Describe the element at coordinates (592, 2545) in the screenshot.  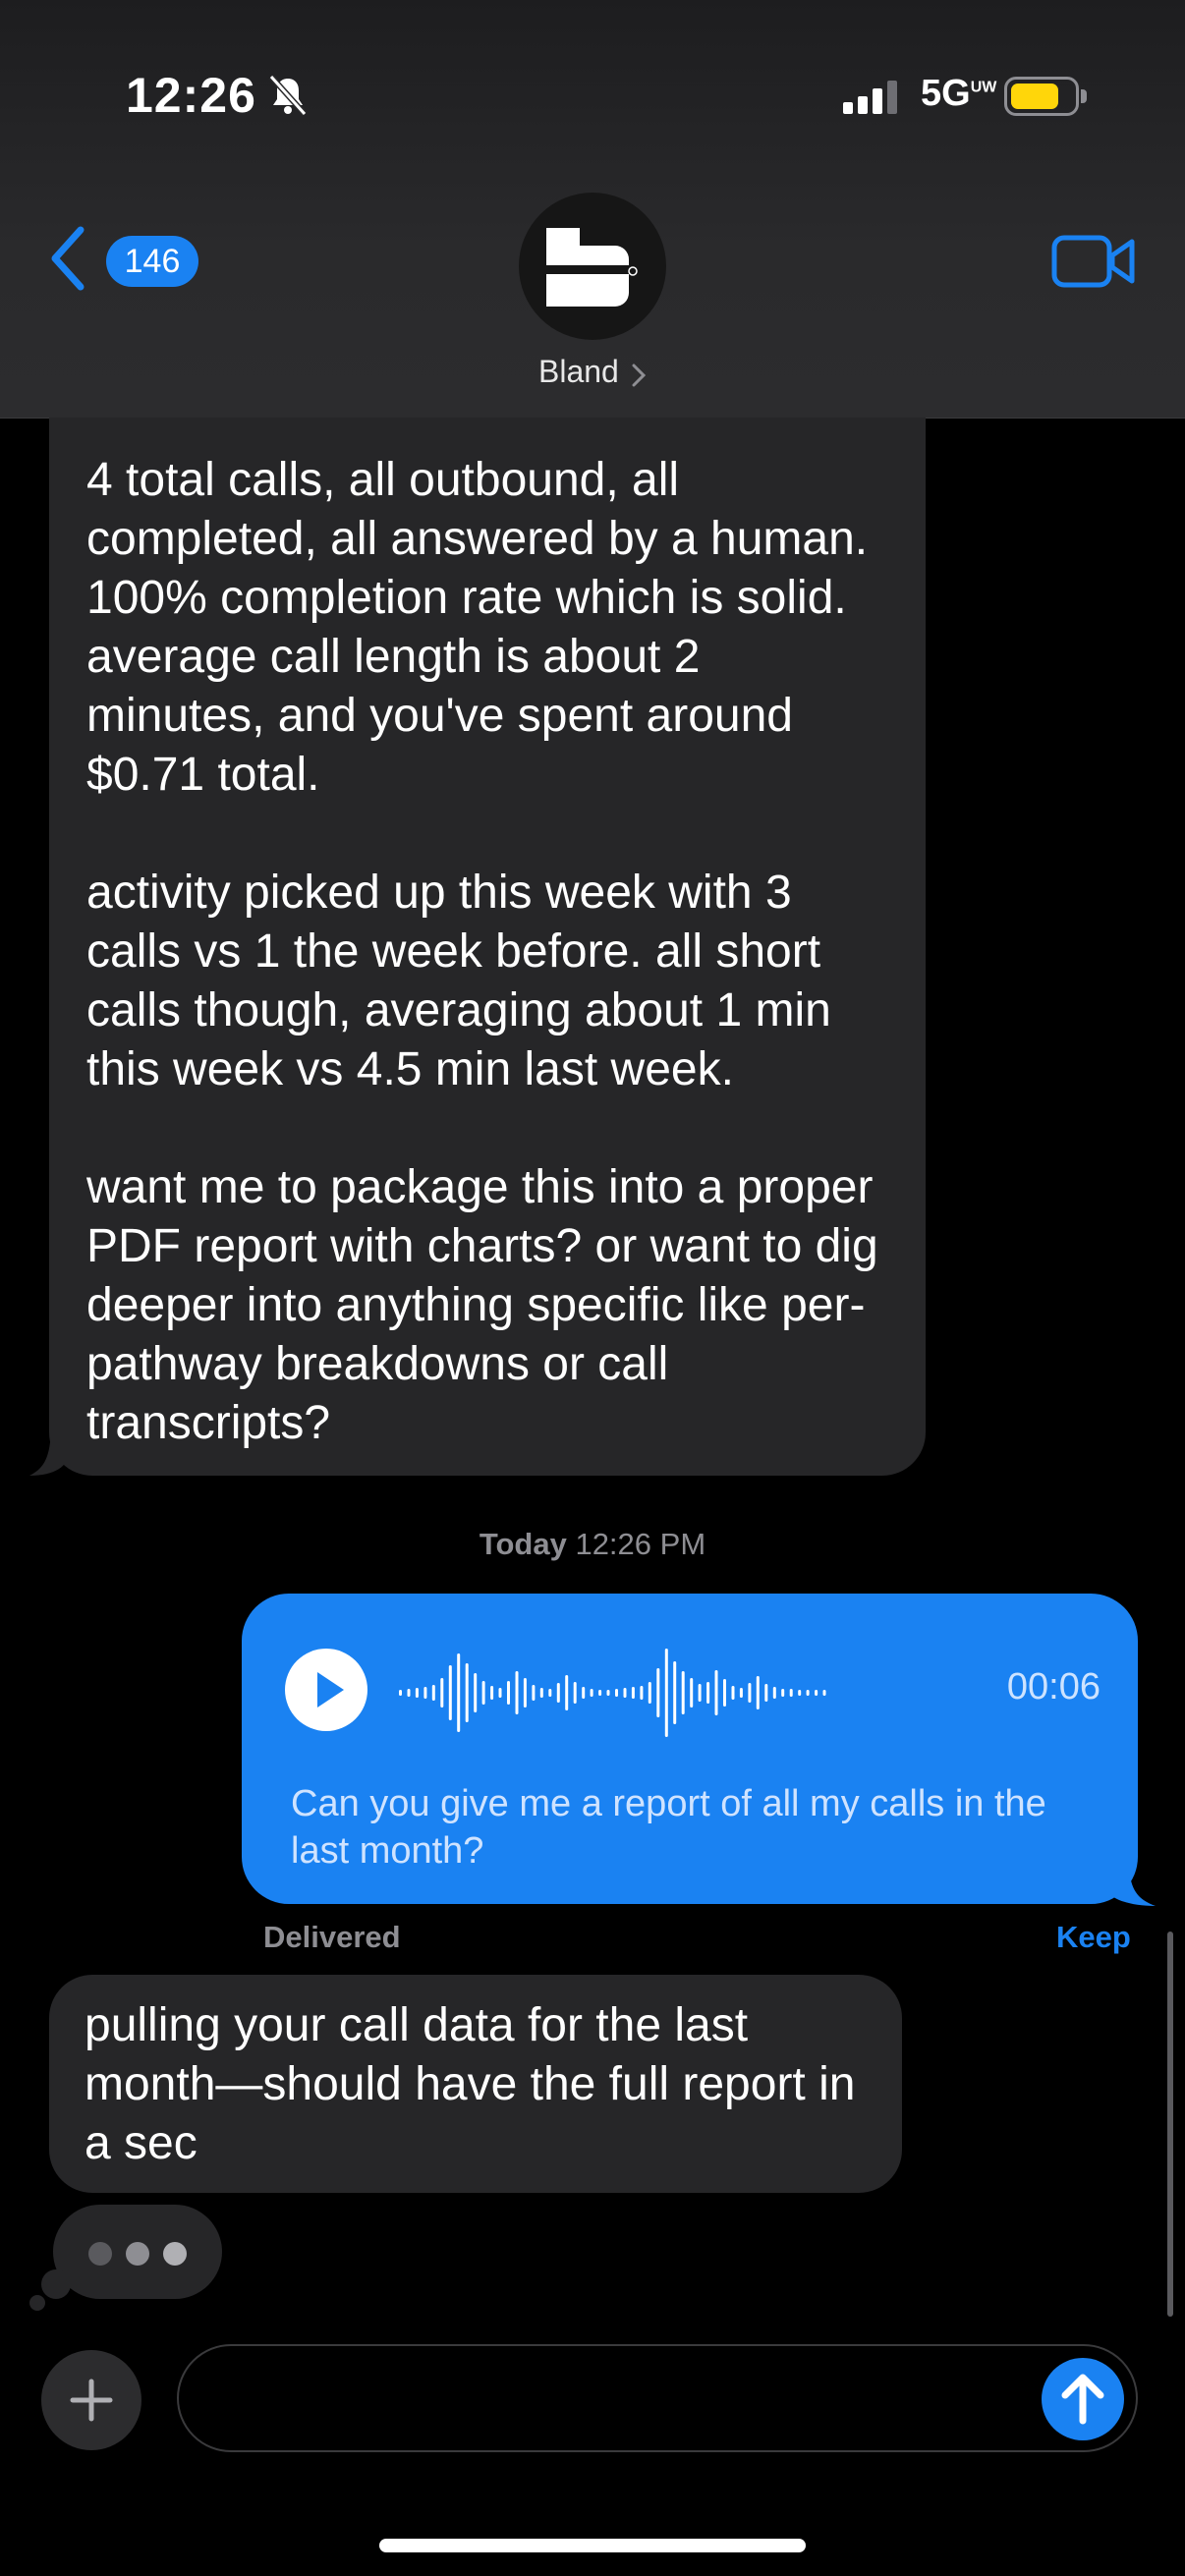
I see `home-indicator` at that location.